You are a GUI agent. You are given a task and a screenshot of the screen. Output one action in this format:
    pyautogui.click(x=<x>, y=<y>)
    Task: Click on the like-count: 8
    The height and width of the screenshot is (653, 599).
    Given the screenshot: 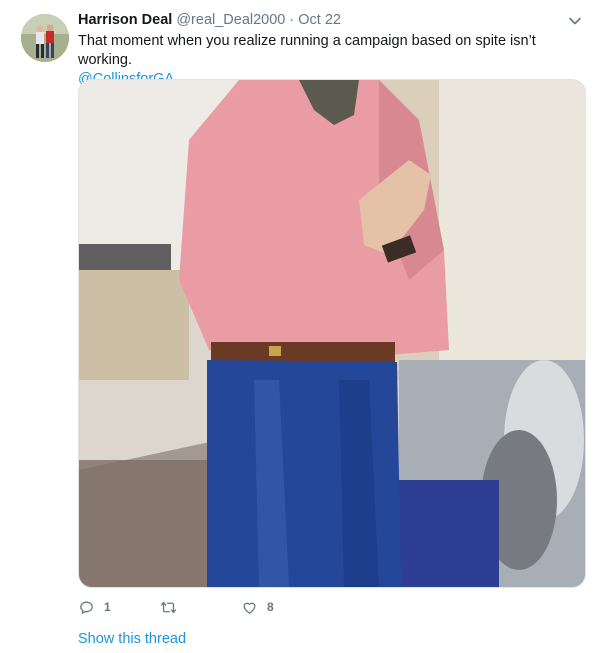 What is the action you would take?
    pyautogui.click(x=270, y=607)
    